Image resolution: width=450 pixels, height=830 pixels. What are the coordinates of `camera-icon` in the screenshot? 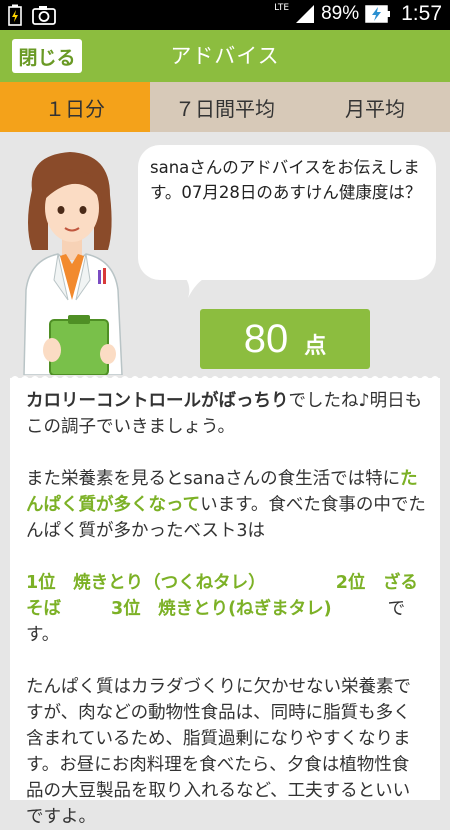 It's located at (44, 15).